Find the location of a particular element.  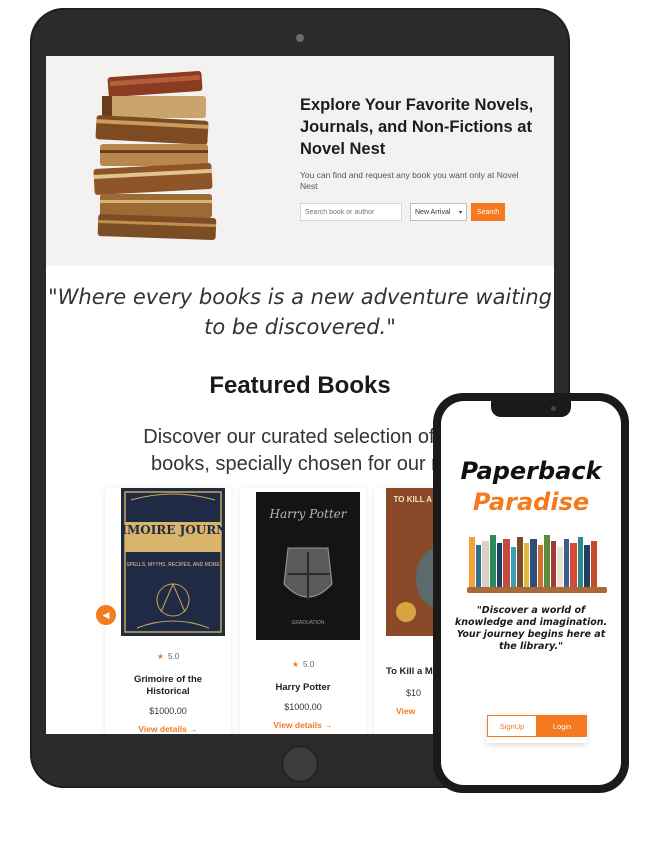

bookshelf-illustration is located at coordinates (537, 564).